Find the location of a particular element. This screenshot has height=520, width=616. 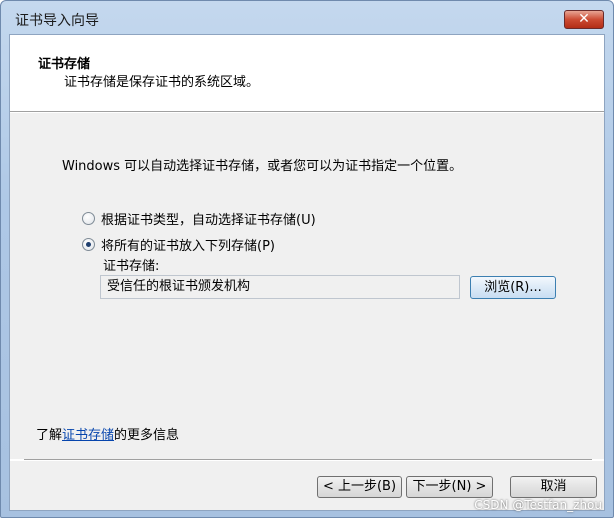

more-info-text: 了解证书存储的更多信息 is located at coordinates (107, 433).